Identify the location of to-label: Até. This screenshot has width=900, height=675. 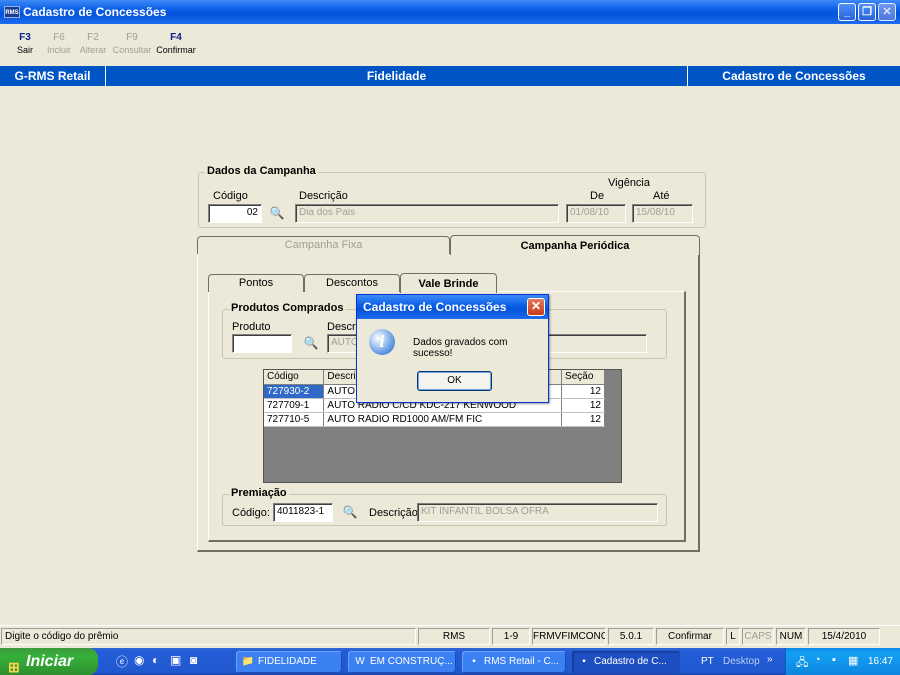
(661, 196).